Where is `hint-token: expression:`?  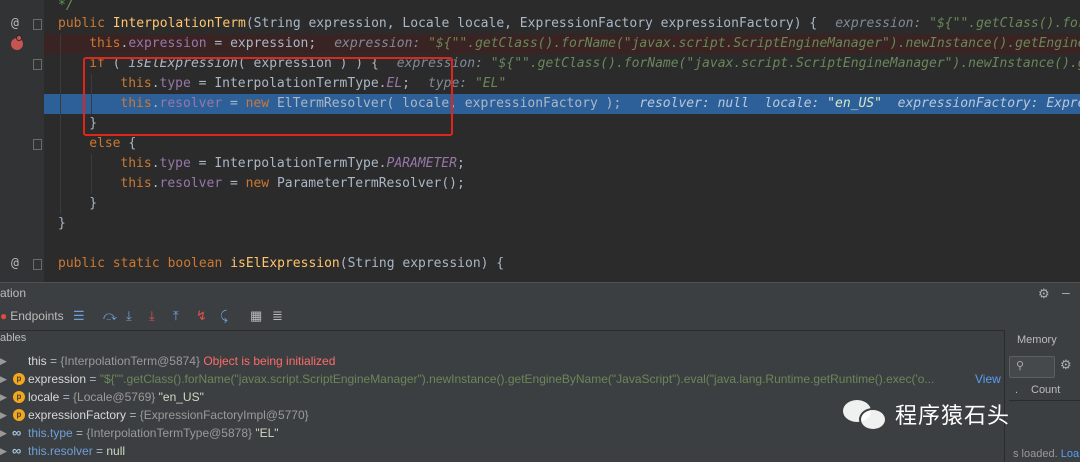 hint-token: expression: is located at coordinates (882, 23).